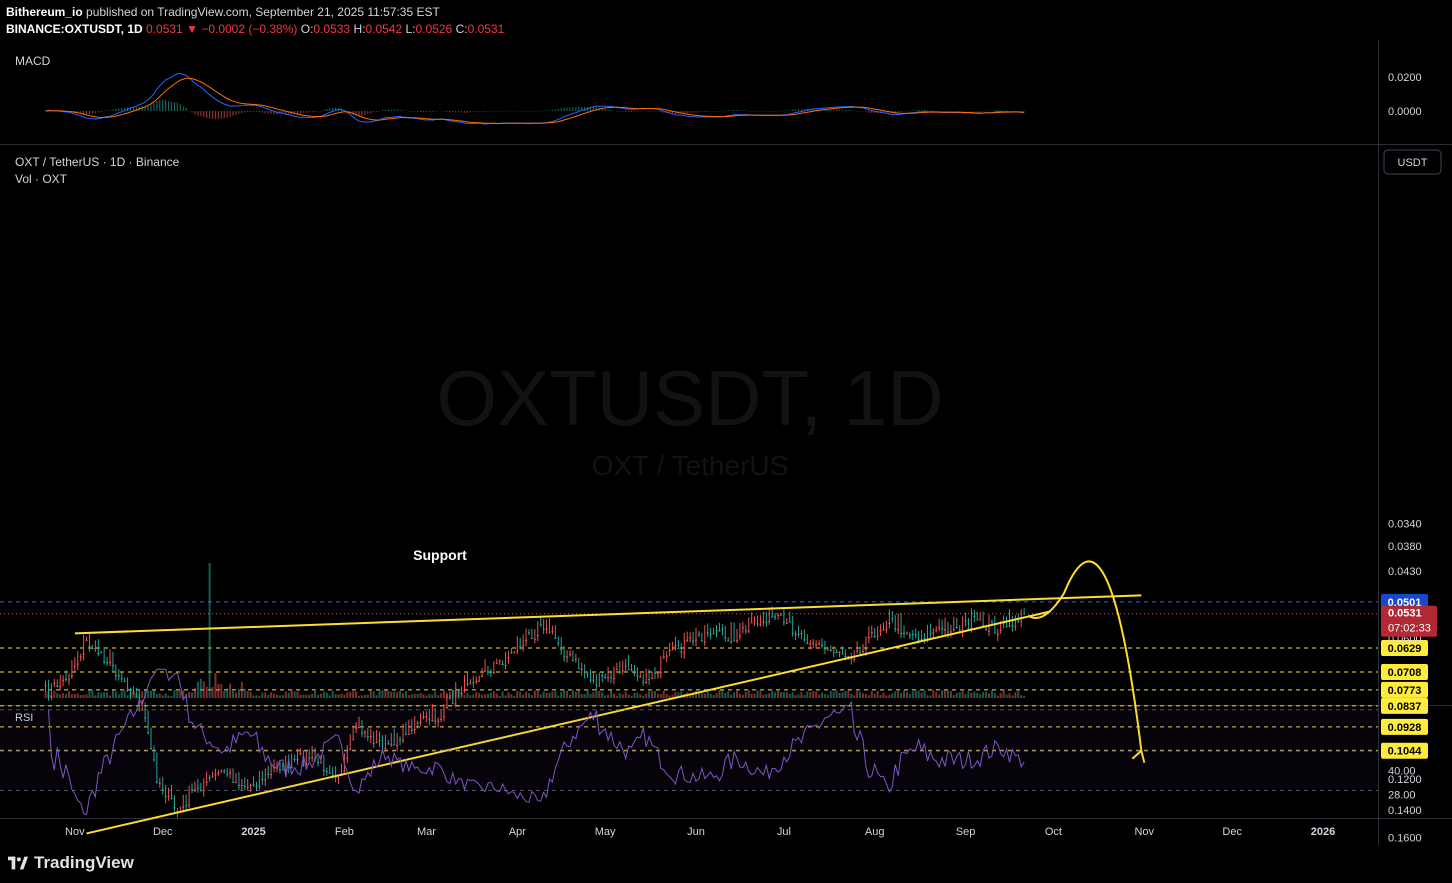 This screenshot has width=1452, height=883. Describe the element at coordinates (33, 61) in the screenshot. I see `macd-pane-label: MACD` at that location.